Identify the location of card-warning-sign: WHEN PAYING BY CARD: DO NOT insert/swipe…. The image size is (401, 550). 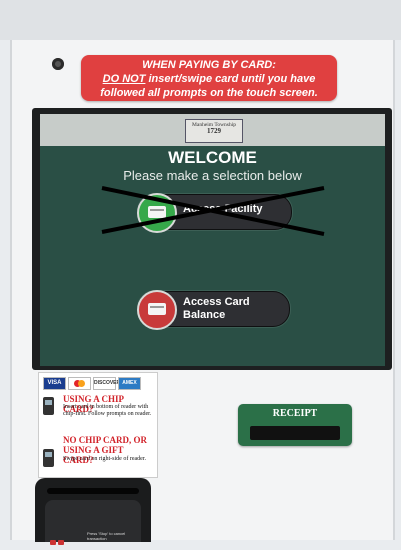
(209, 78).